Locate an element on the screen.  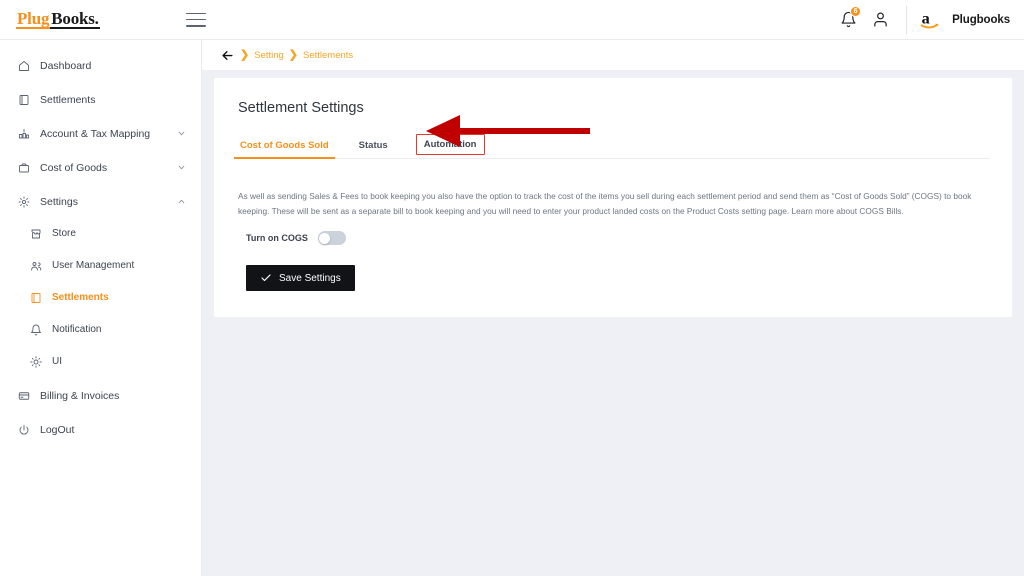
back-arrow-glyph is located at coordinates (227, 55).